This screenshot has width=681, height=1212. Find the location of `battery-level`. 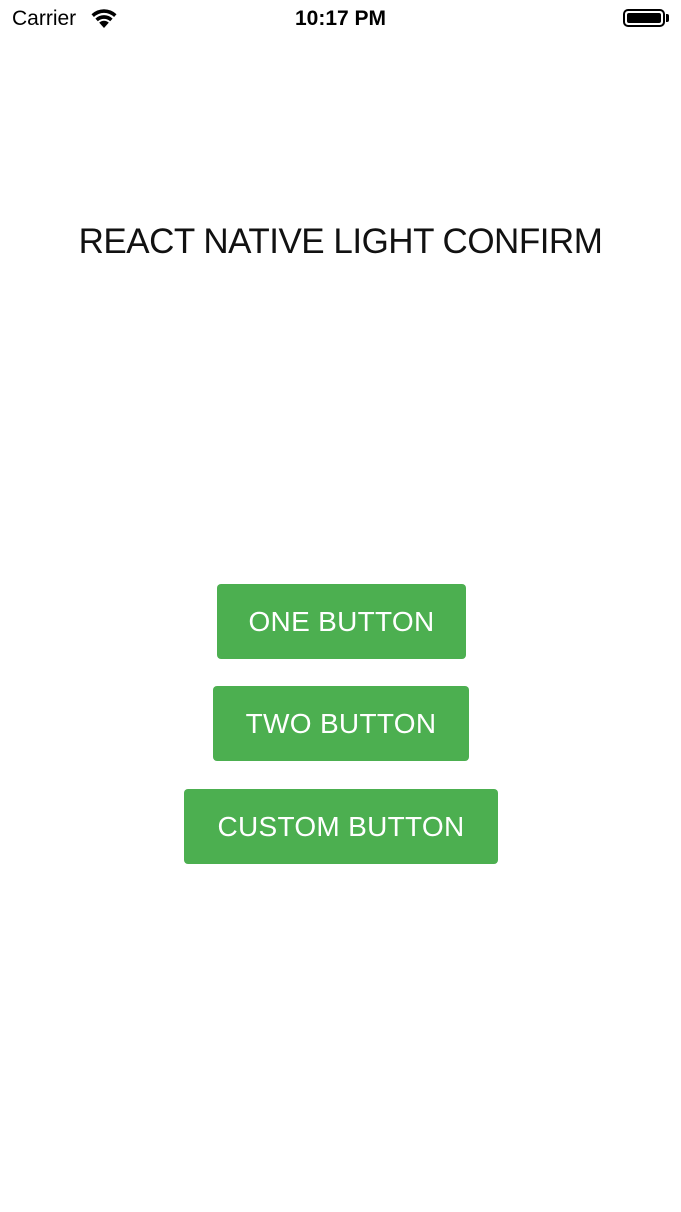

battery-level is located at coordinates (644, 18).